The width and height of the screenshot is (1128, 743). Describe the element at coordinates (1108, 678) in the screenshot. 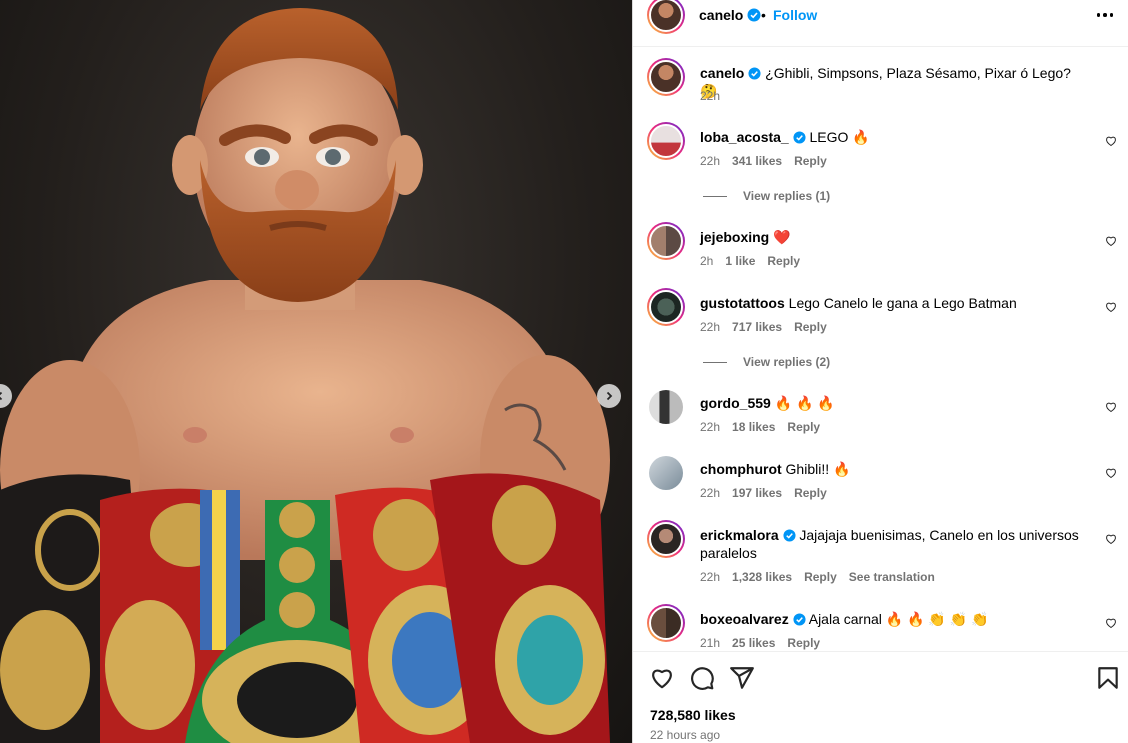

I see `bookmark-icon` at that location.